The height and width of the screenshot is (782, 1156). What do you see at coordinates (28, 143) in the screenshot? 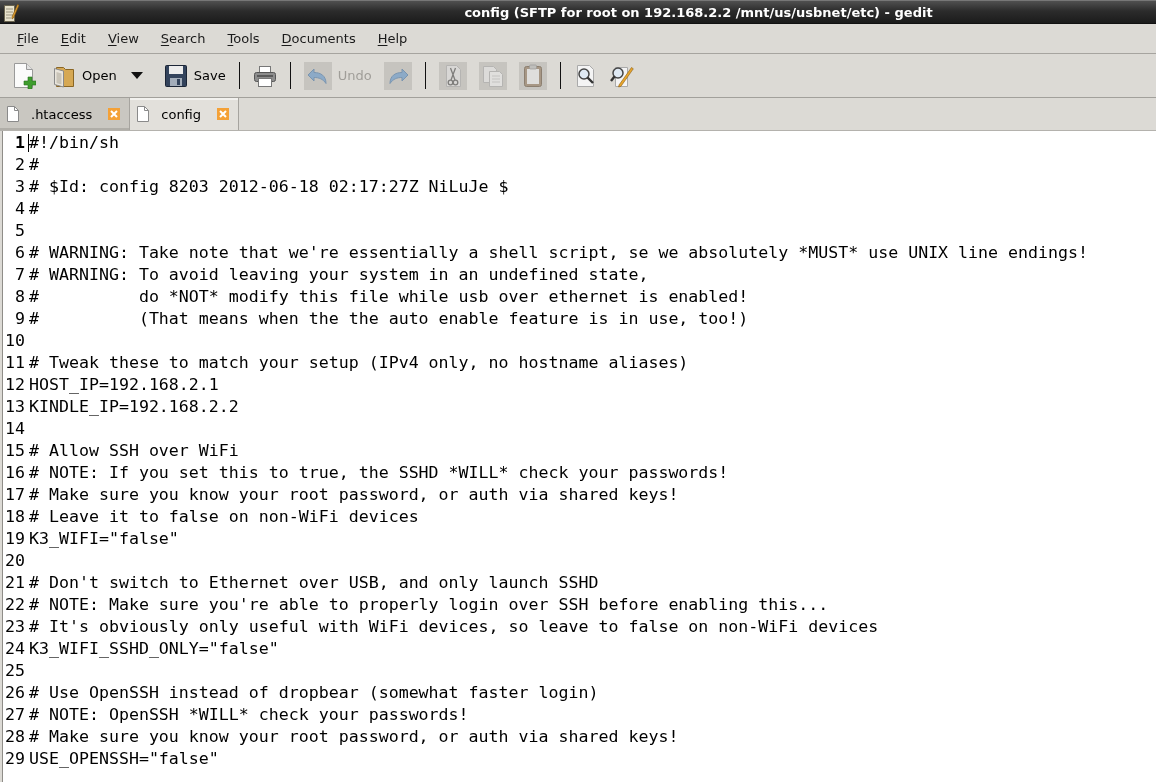
I see `text-cursor` at bounding box center [28, 143].